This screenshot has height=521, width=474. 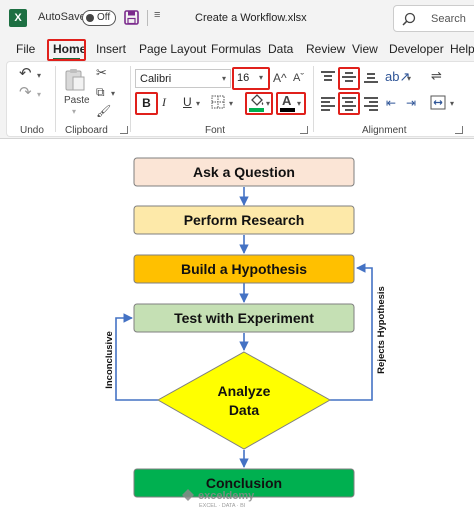 I want to click on font-name-combo: Calibri ▾, so click(x=183, y=78).